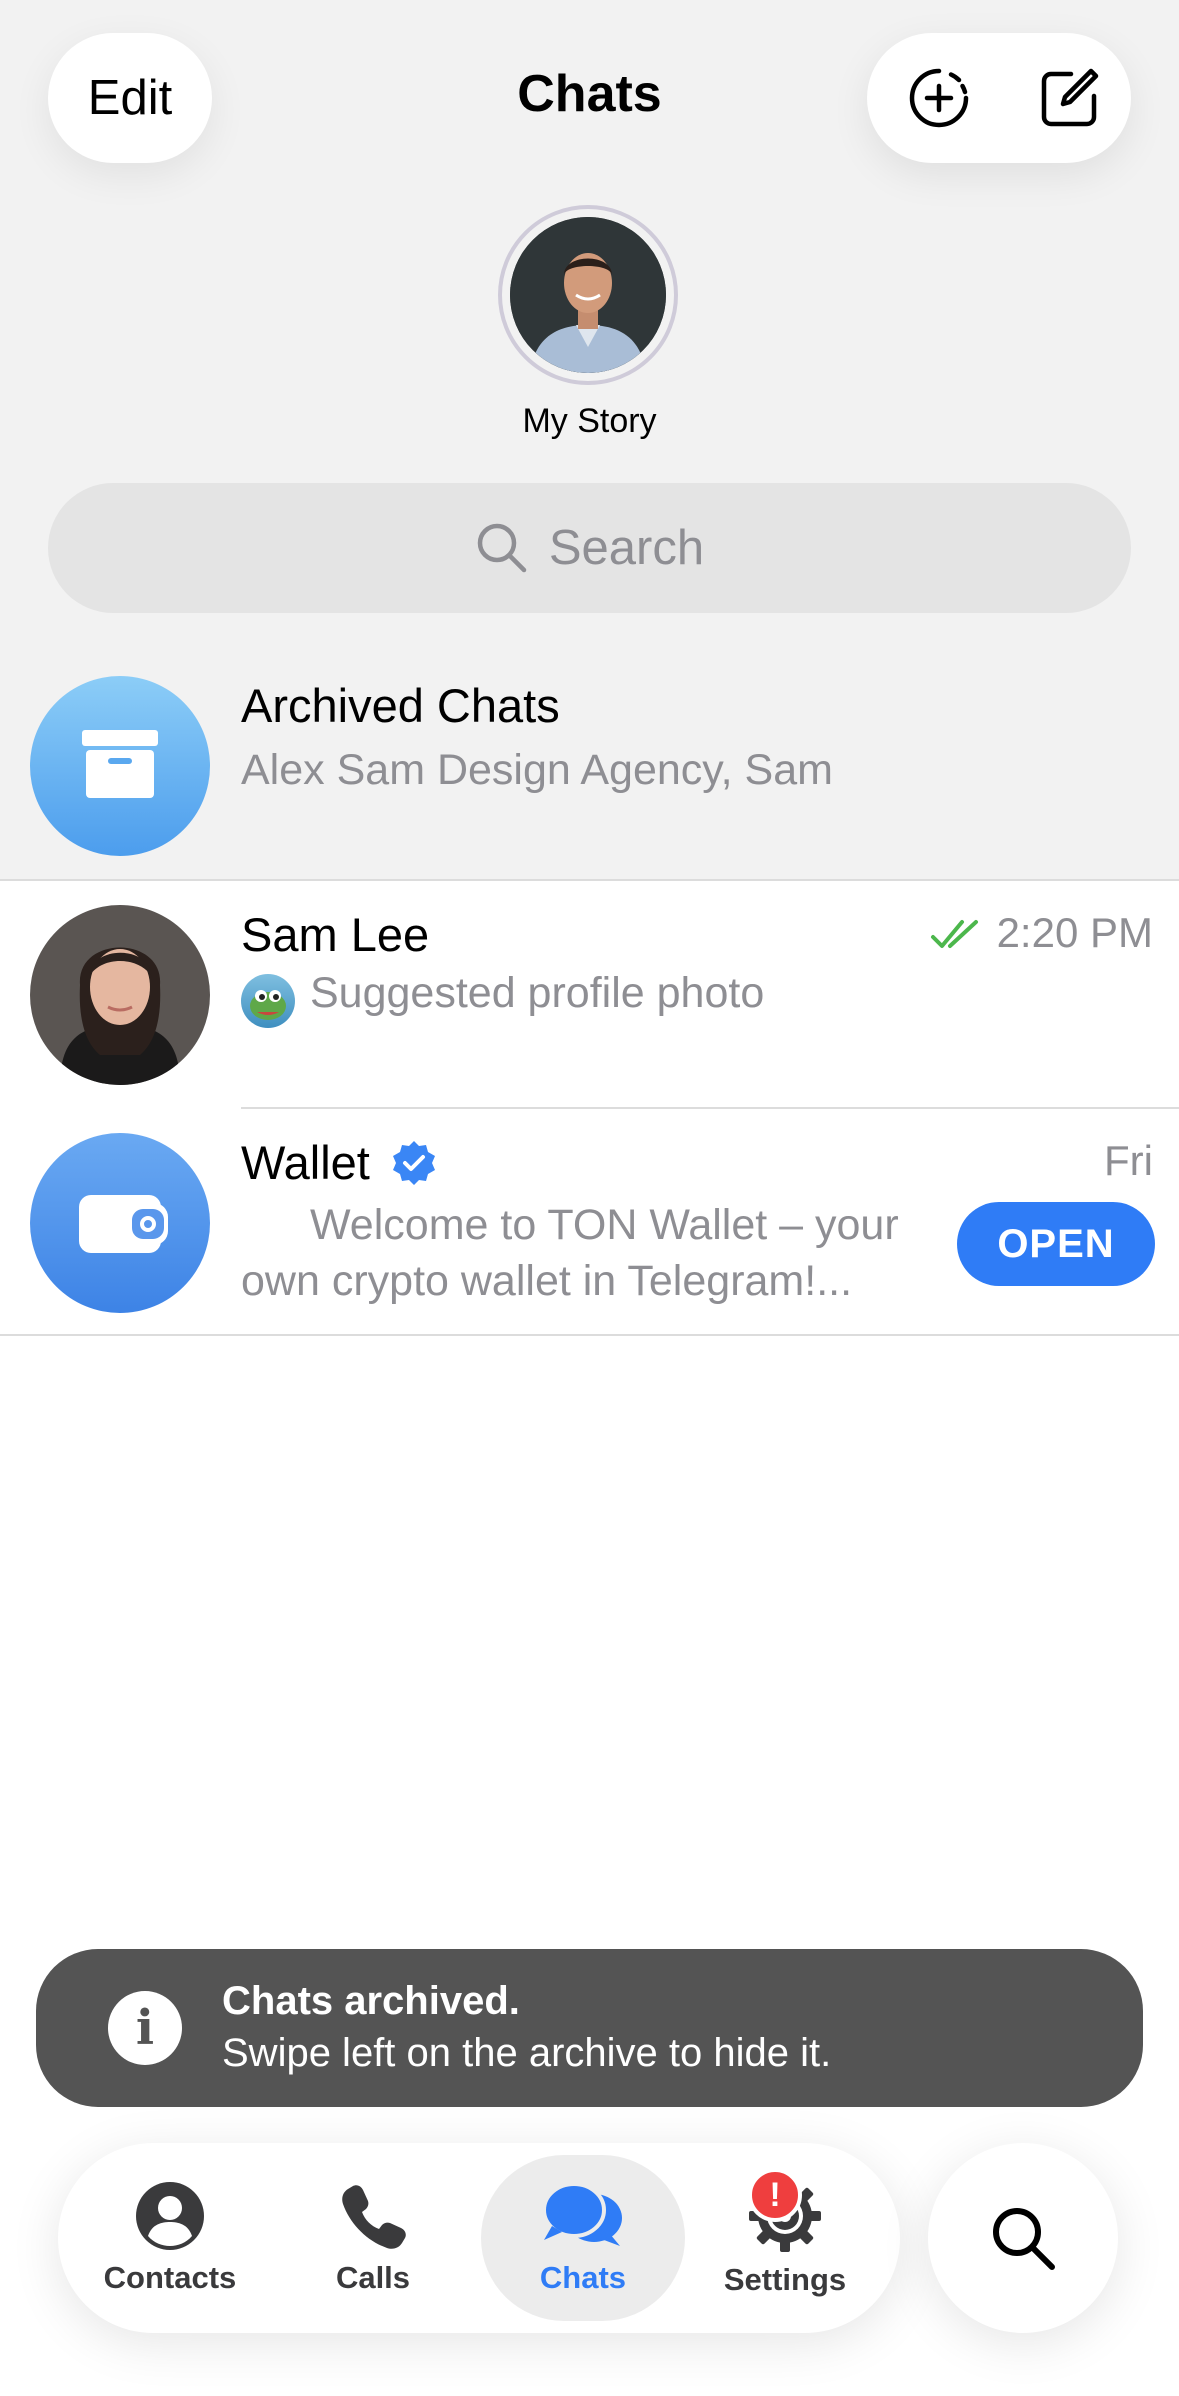  I want to click on chat-bubbles-icon, so click(582, 2214).